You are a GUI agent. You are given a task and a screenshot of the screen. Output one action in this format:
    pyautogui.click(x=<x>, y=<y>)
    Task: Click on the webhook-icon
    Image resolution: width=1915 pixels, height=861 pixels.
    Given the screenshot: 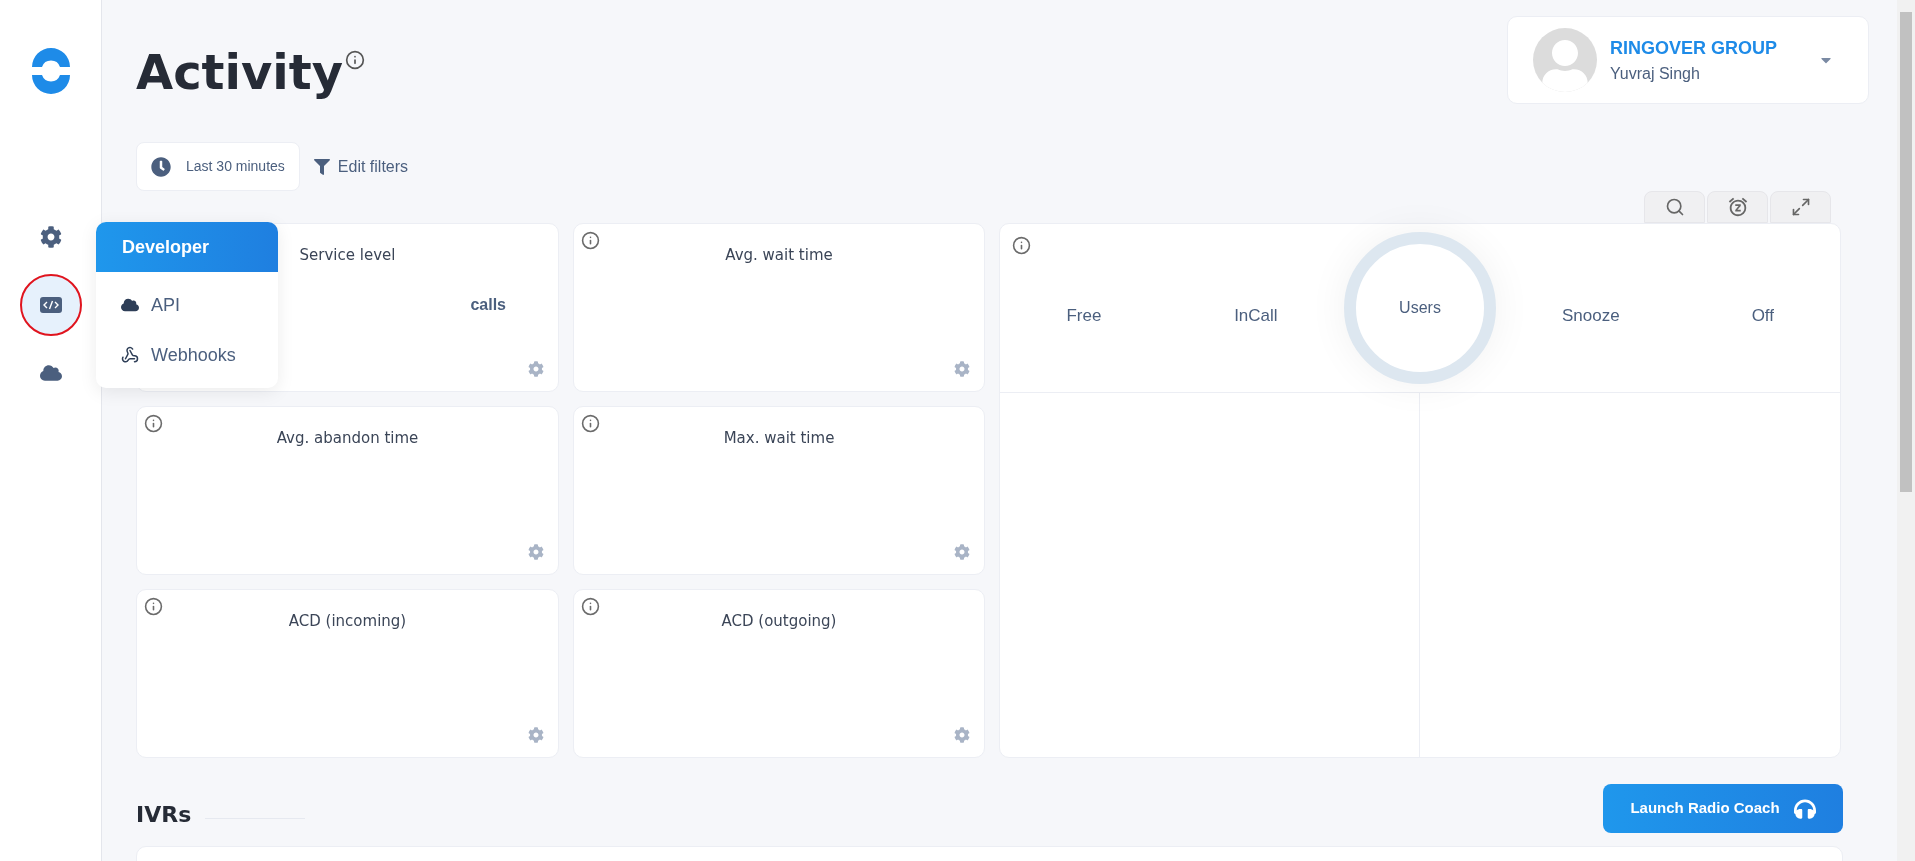 What is the action you would take?
    pyautogui.click(x=130, y=355)
    